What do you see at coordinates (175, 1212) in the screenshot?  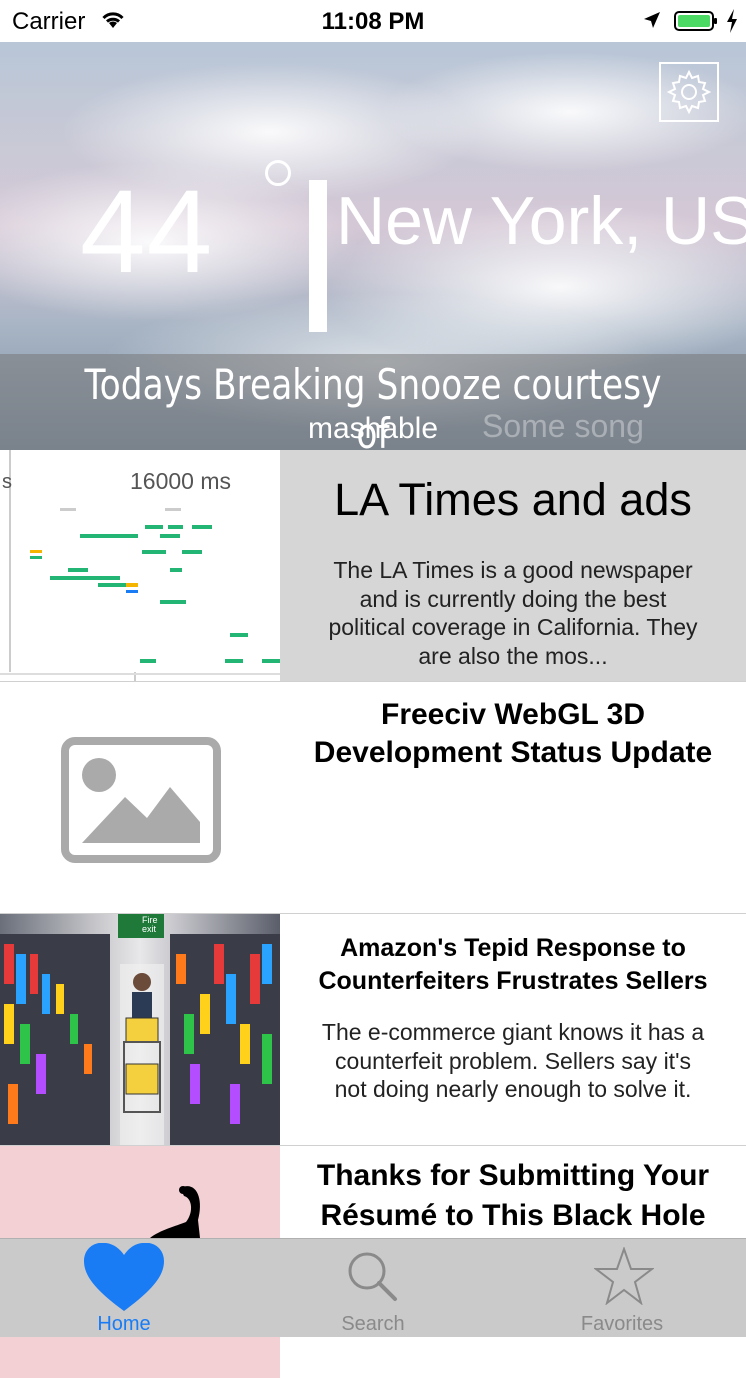 I see `black-bird-illustration` at bounding box center [175, 1212].